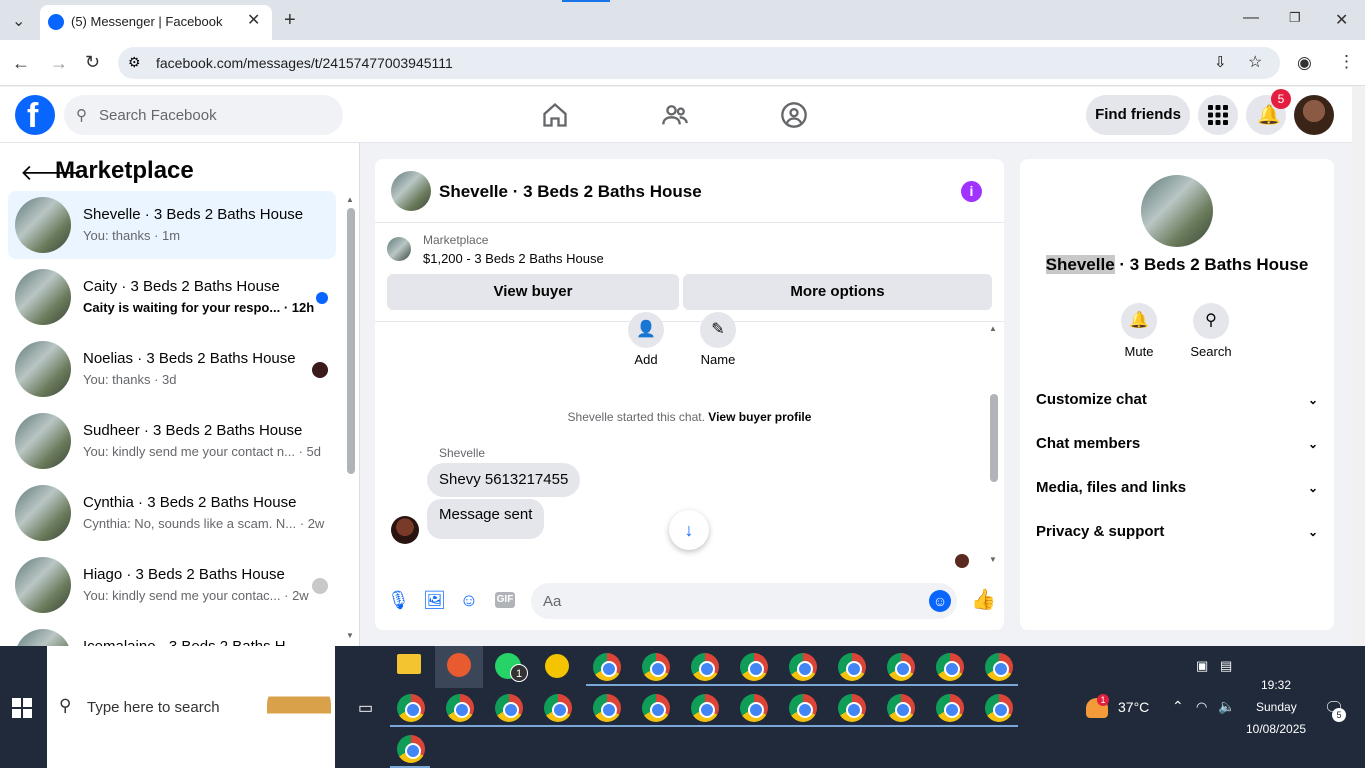  I want to click on message-bubble: Message sent, so click(486, 519).